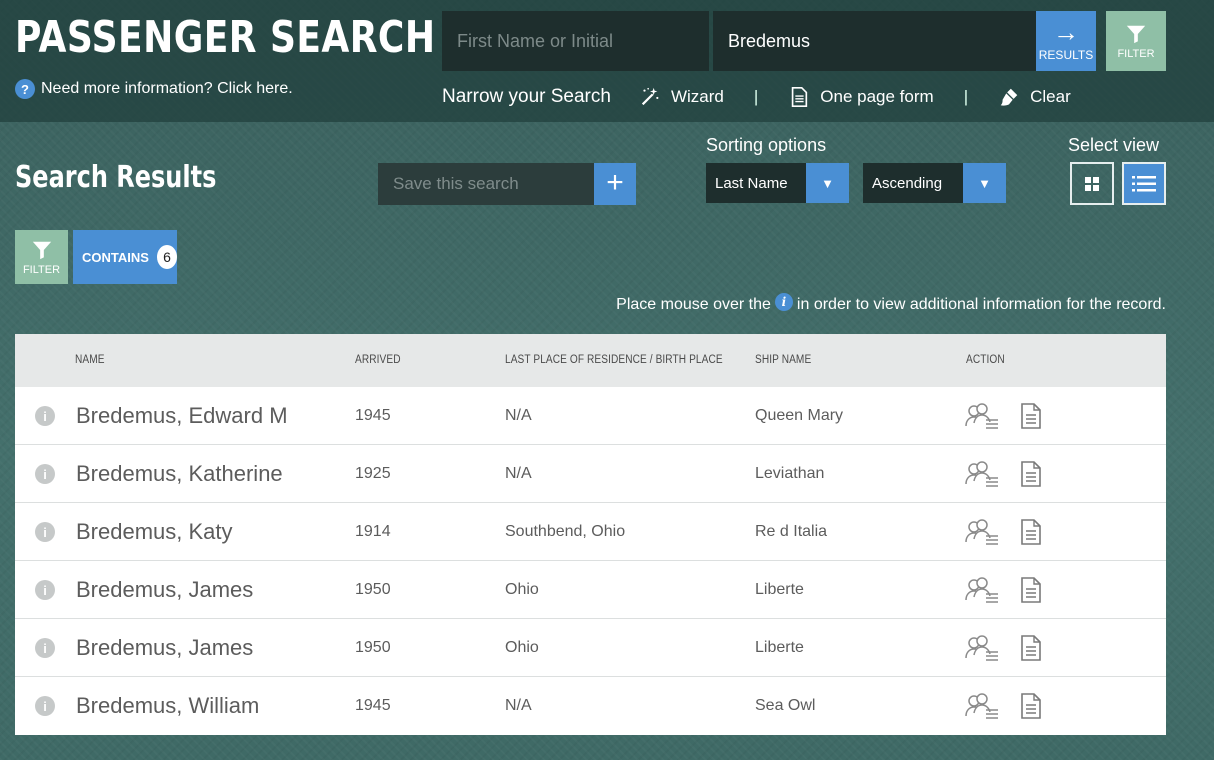  I want to click on contains-count-badge: 6, so click(166, 257).